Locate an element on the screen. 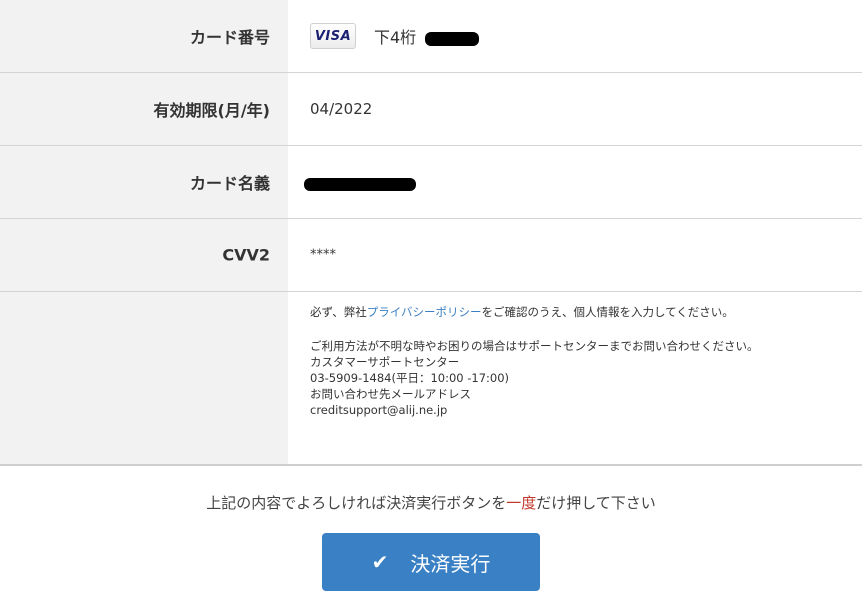 The width and height of the screenshot is (862, 602). execute-payment-label: 決済実行 is located at coordinates (450, 563).